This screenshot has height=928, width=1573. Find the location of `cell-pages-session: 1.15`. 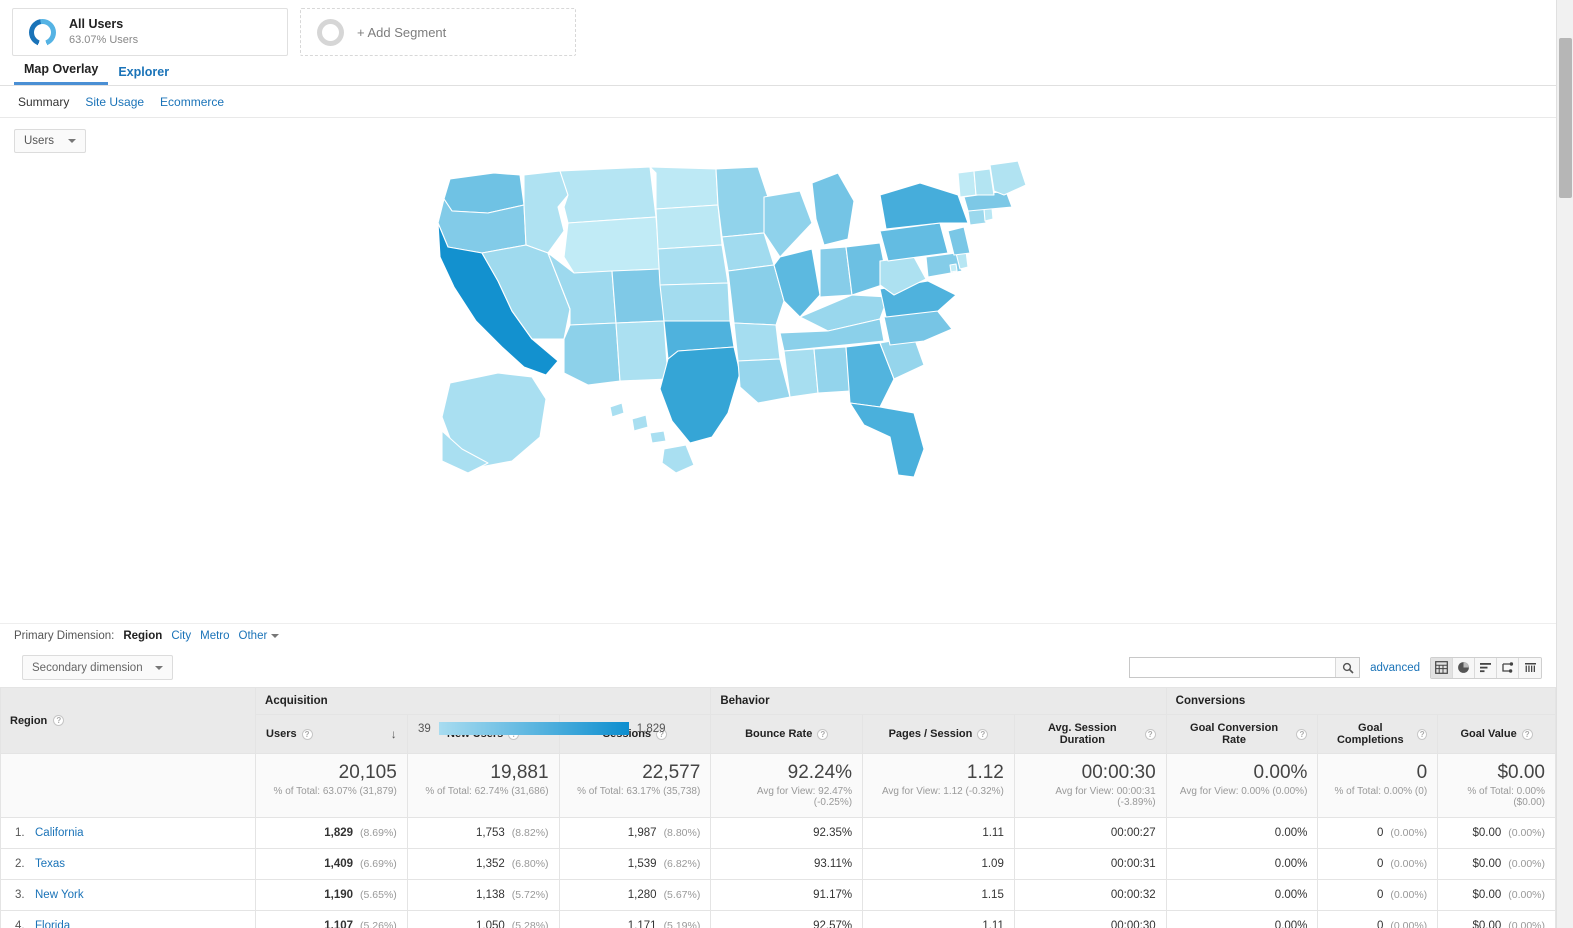

cell-pages-session: 1.15 is located at coordinates (938, 895).